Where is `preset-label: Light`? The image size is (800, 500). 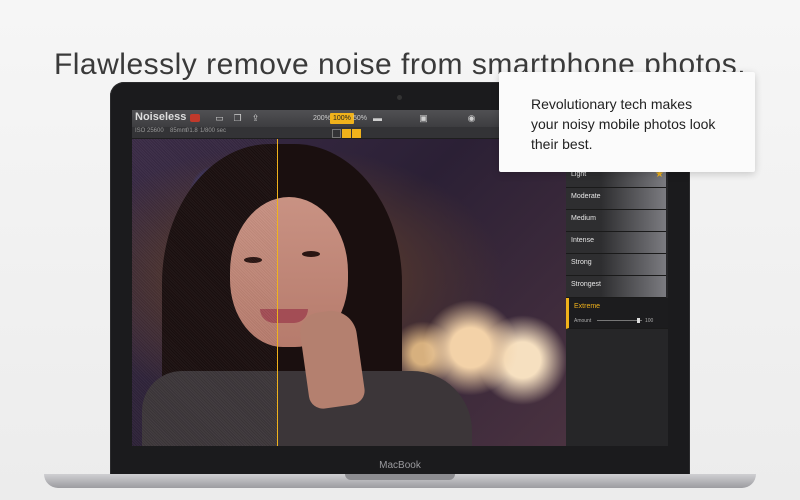 preset-label: Light is located at coordinates (579, 174).